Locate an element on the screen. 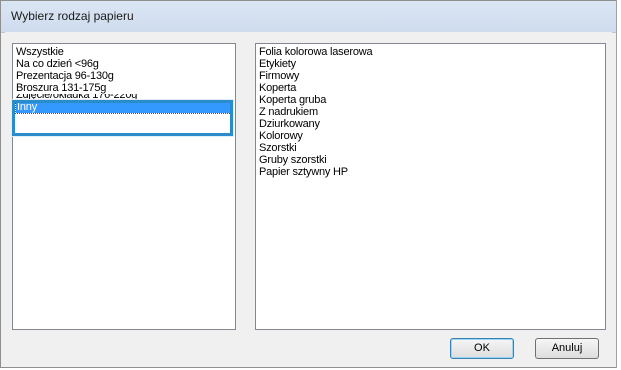 Image resolution: width=621 pixels, height=370 pixels. ok-button: OK is located at coordinates (482, 348).